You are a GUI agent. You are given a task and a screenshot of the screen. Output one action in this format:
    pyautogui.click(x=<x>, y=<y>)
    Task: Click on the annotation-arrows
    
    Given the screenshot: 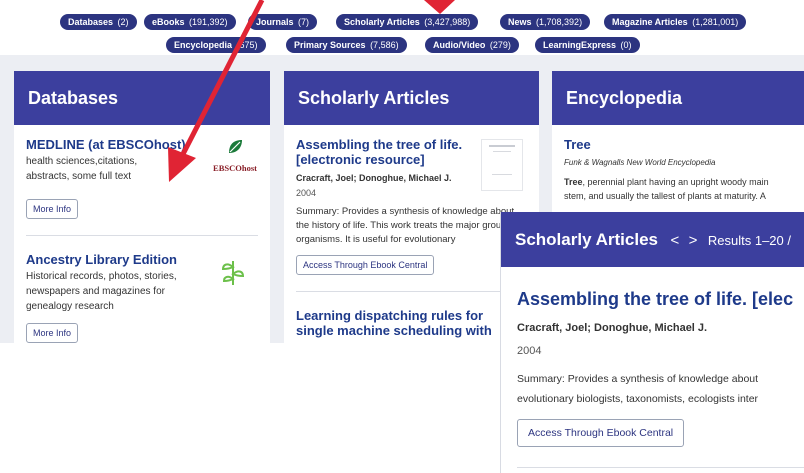 What is the action you would take?
    pyautogui.click(x=311, y=91)
    